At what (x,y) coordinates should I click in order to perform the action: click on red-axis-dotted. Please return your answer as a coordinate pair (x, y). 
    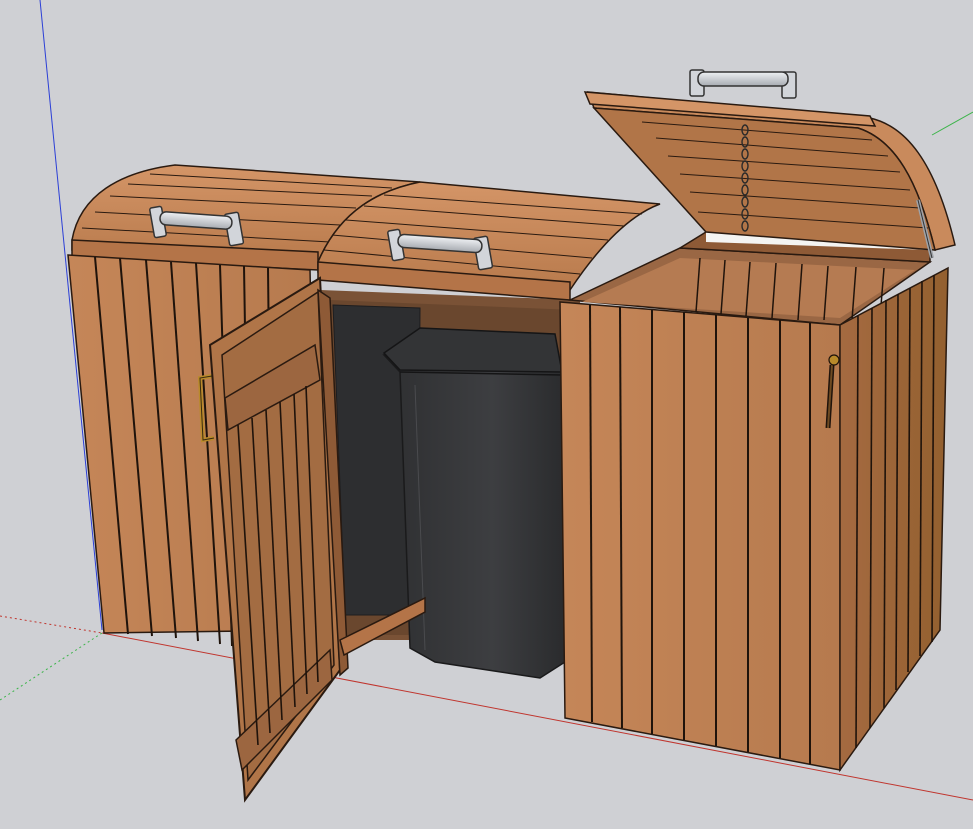
    Looking at the image, I should click on (51, 624).